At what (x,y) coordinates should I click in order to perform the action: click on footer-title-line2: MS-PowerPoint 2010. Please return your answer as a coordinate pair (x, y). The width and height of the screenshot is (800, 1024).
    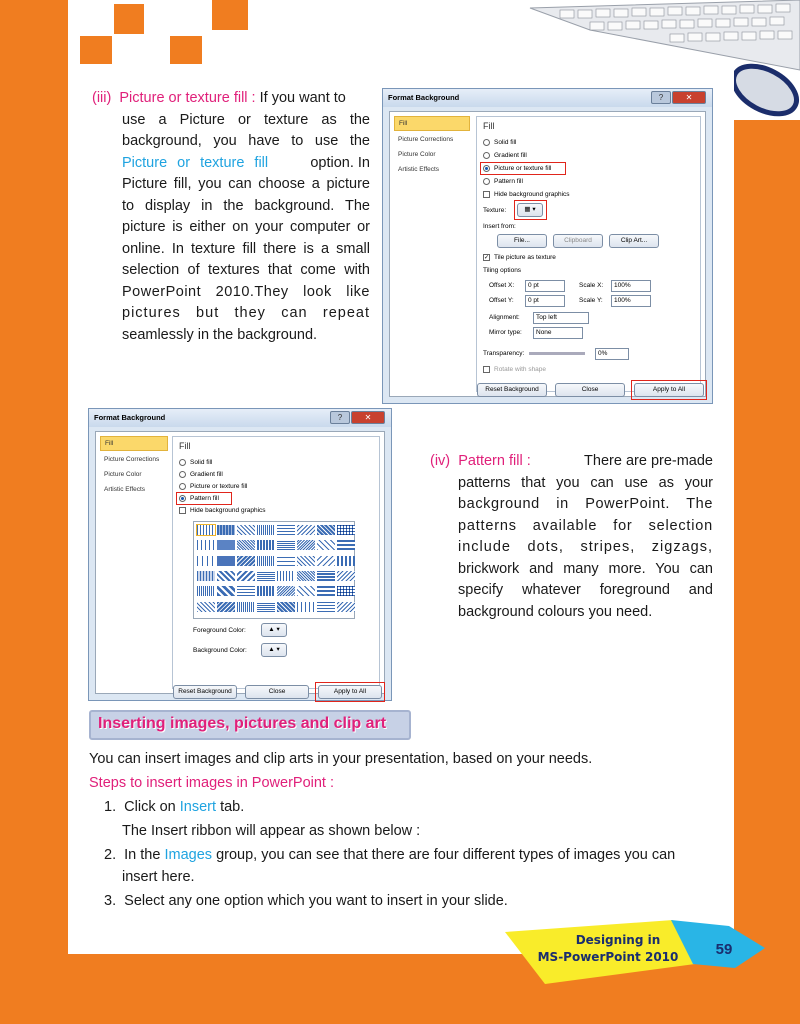
    Looking at the image, I should click on (608, 957).